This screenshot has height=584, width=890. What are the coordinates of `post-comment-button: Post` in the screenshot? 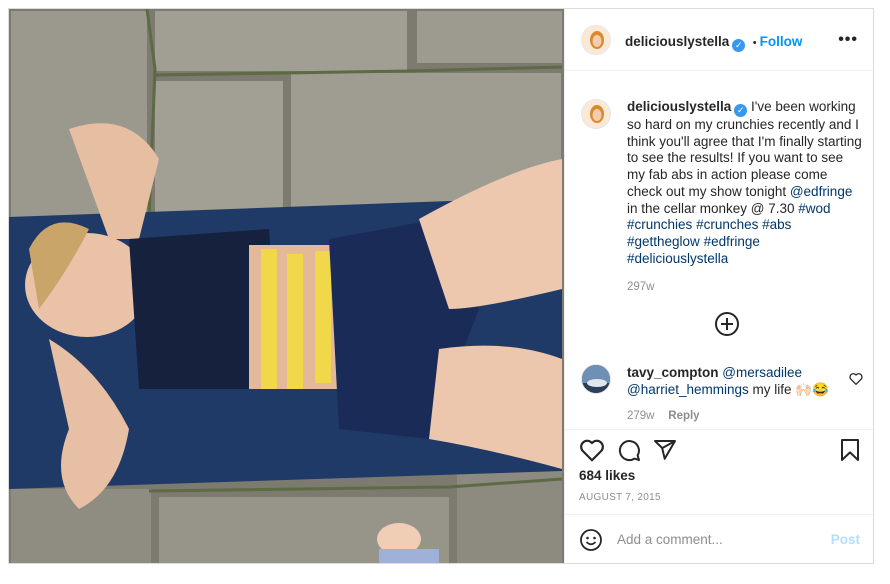 It's located at (845, 539).